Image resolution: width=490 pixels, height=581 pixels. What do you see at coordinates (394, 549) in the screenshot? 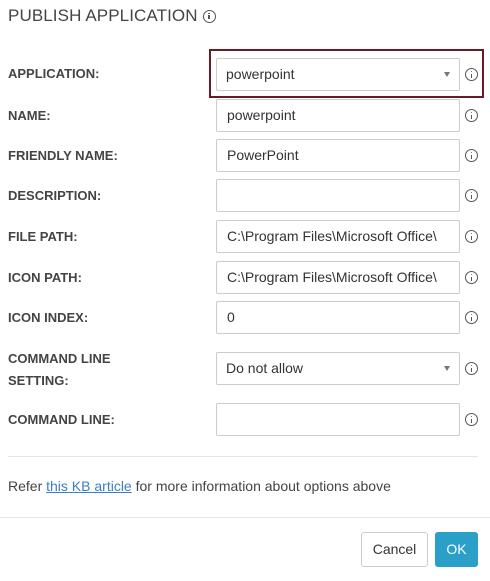
I see `cancel-button: Cancel` at bounding box center [394, 549].